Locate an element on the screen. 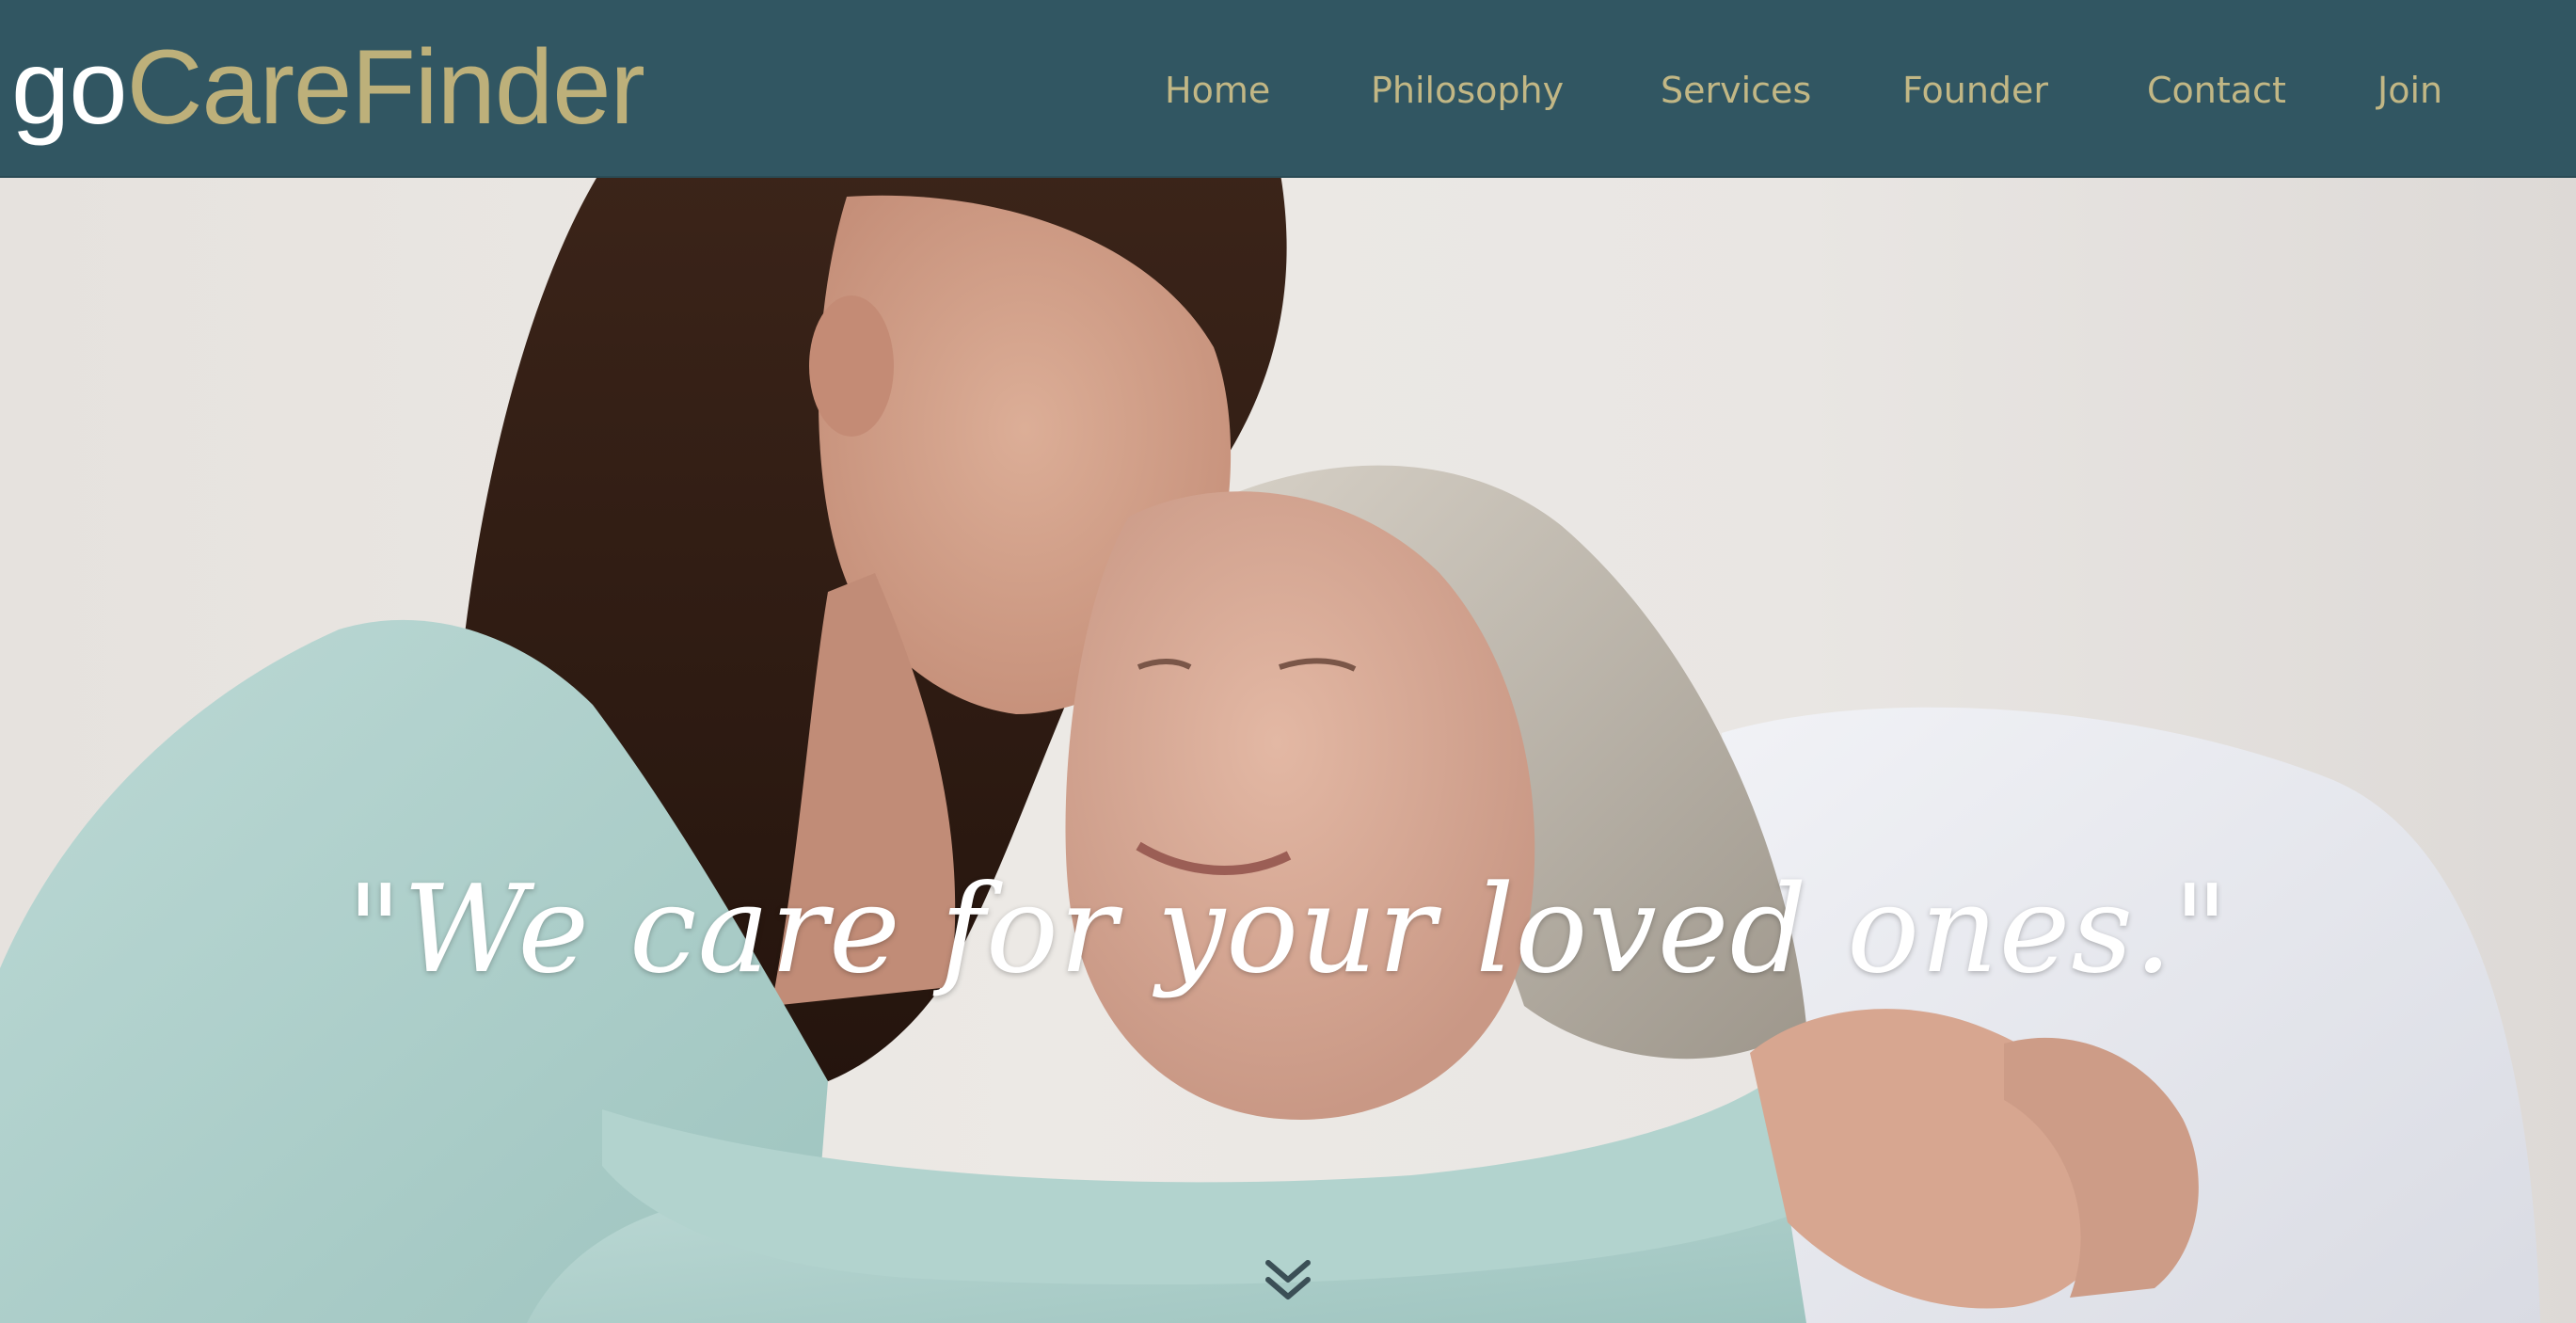  nav-philosophy: Philosophy is located at coordinates (1467, 90).